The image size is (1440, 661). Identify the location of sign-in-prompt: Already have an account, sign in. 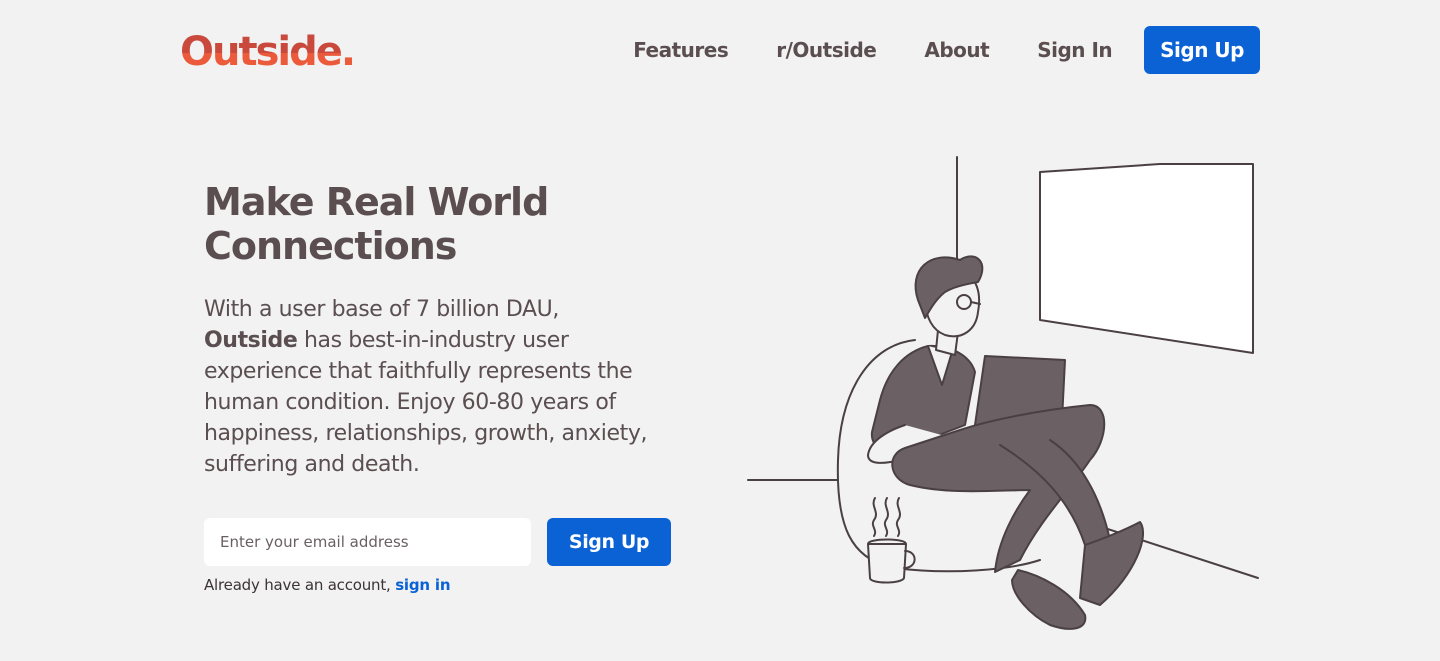
(327, 585).